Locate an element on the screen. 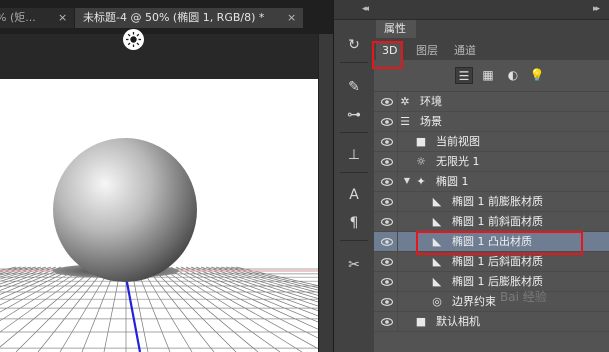  canvas-scrollbar is located at coordinates (325, 193).